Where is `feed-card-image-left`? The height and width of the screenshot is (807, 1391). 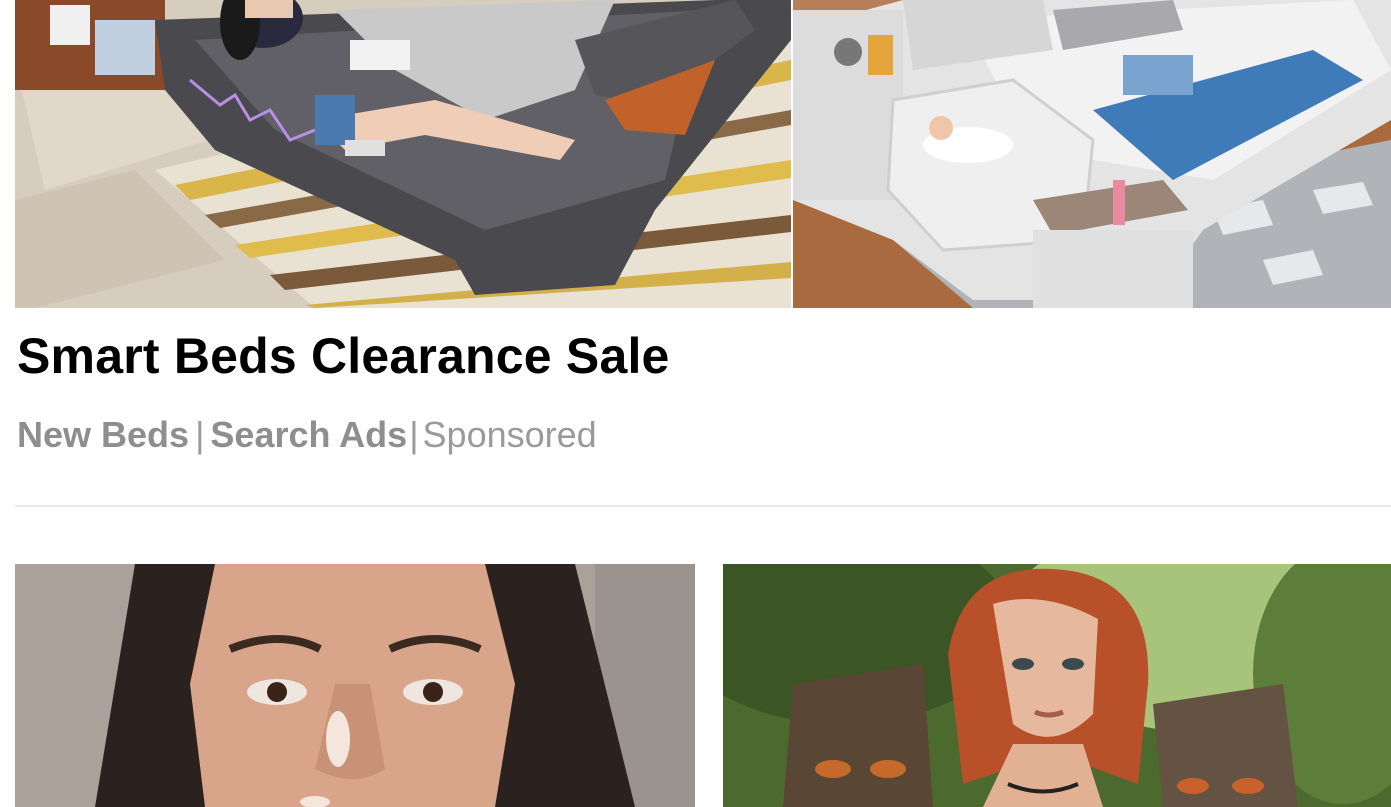
feed-card-image-left is located at coordinates (355, 685).